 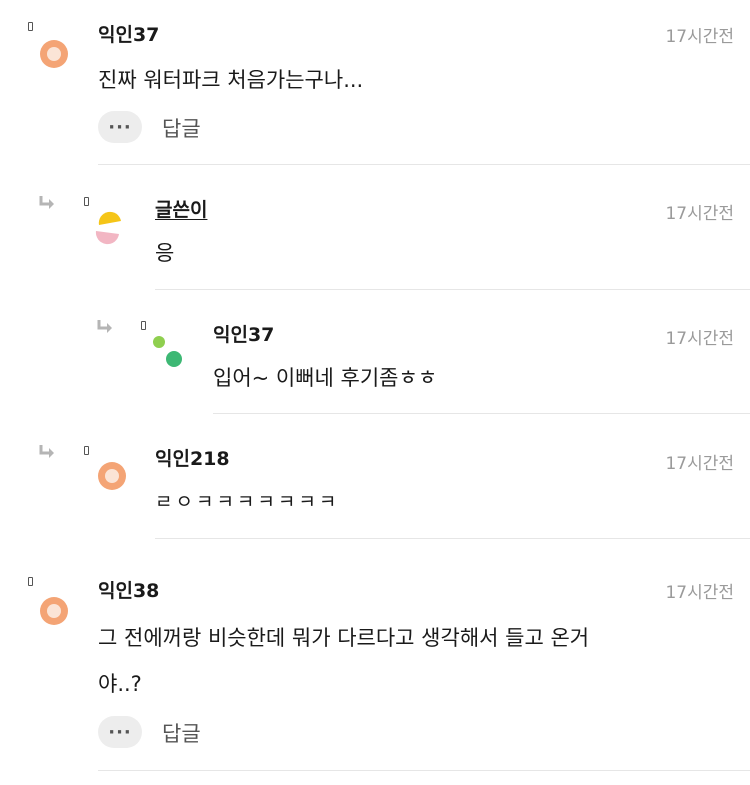 I want to click on comment-text: 응, so click(x=165, y=253).